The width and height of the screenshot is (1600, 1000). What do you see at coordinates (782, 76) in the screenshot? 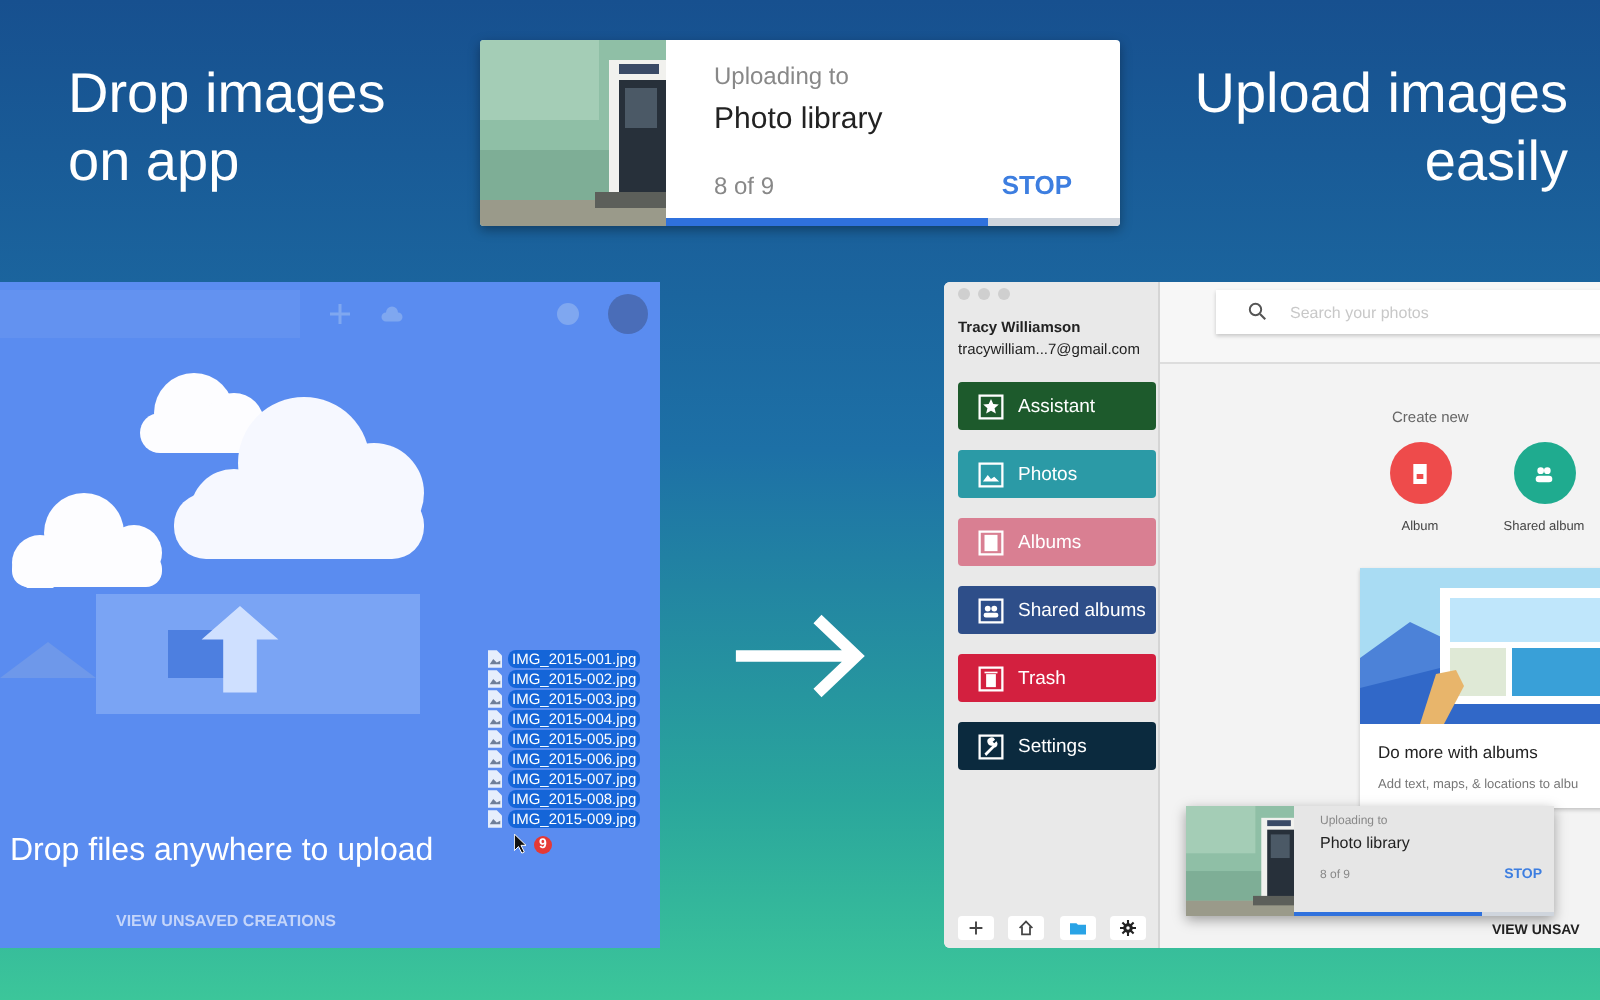
I see `toast-label: Uploading to` at bounding box center [782, 76].